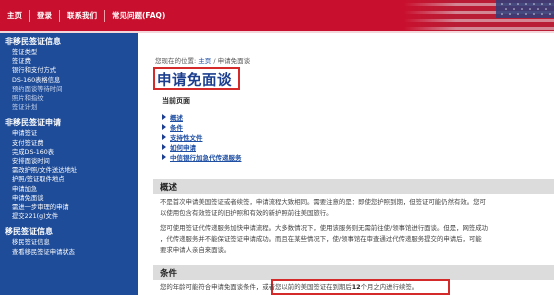 Image resolution: width=554 pixels, height=295 pixels. Describe the element at coordinates (194, 81) in the screenshot. I see `page-title: 申请免面谈` at that location.